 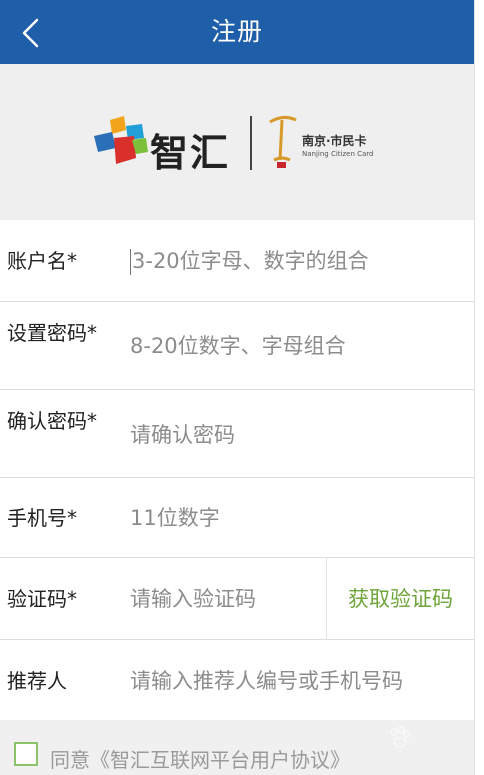 What do you see at coordinates (130, 262) in the screenshot?
I see `text-cursor` at bounding box center [130, 262].